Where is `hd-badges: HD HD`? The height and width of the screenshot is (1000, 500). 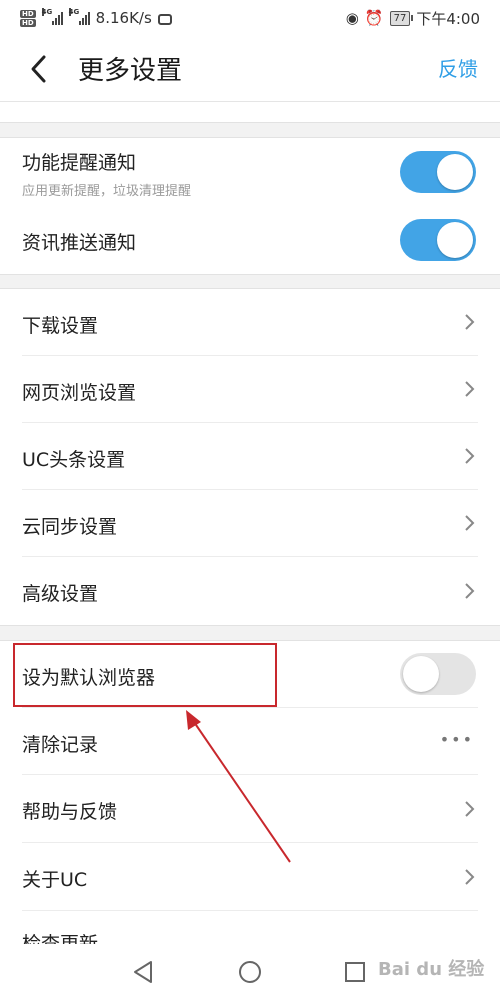
hd-badges: HD HD is located at coordinates (28, 18).